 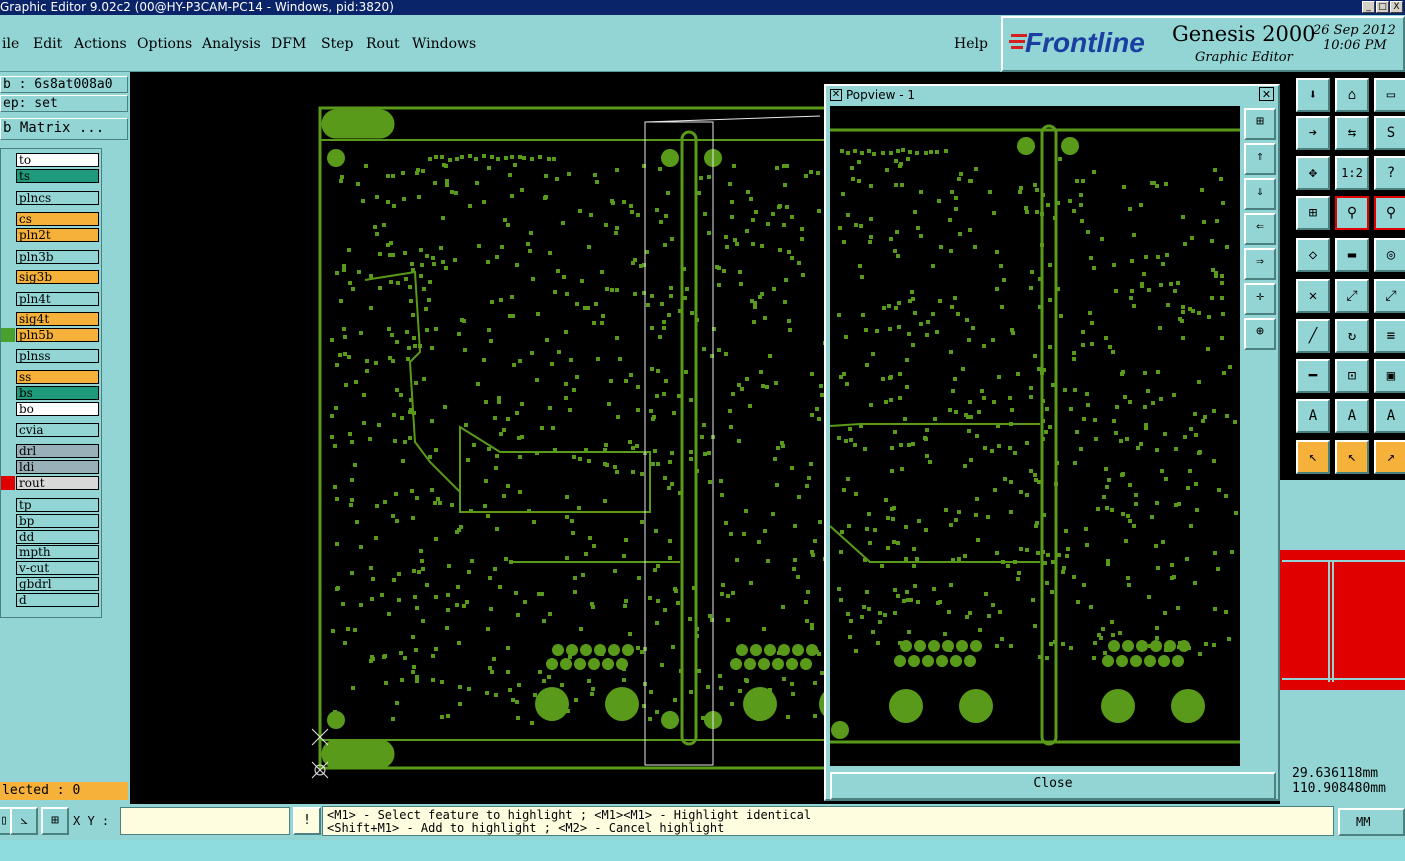 I want to click on menu-step: Step, so click(x=337, y=44).